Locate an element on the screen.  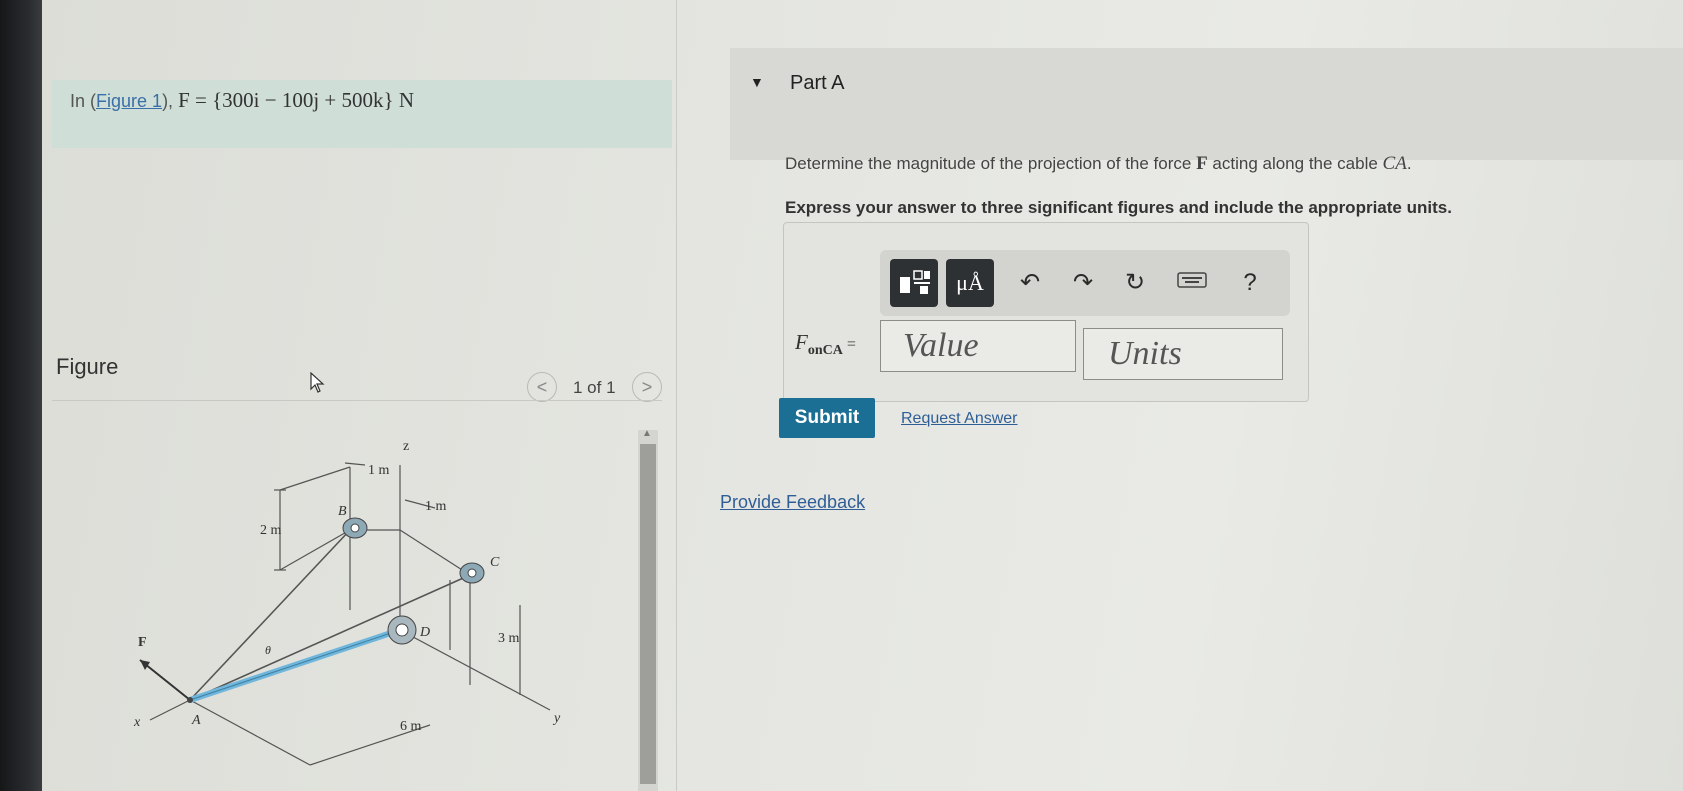
dim-3m: 3 m is located at coordinates (509, 638).